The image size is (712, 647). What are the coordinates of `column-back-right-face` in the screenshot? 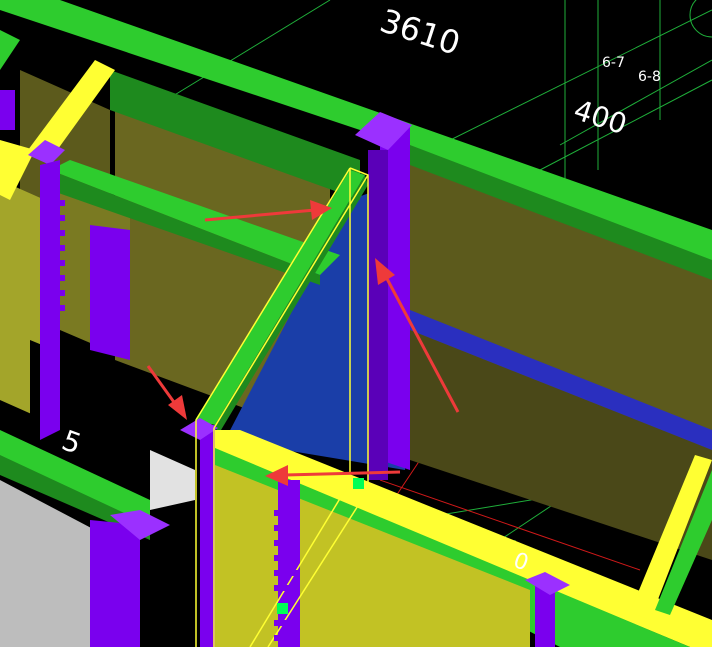 It's located at (378, 315).